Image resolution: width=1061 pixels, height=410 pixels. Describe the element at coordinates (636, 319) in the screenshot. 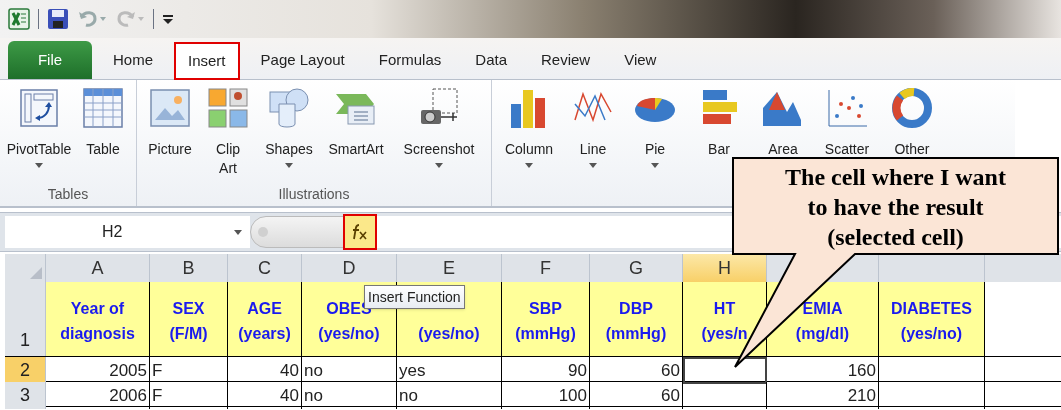

I see `header-cell: DBP (mmHg)` at that location.